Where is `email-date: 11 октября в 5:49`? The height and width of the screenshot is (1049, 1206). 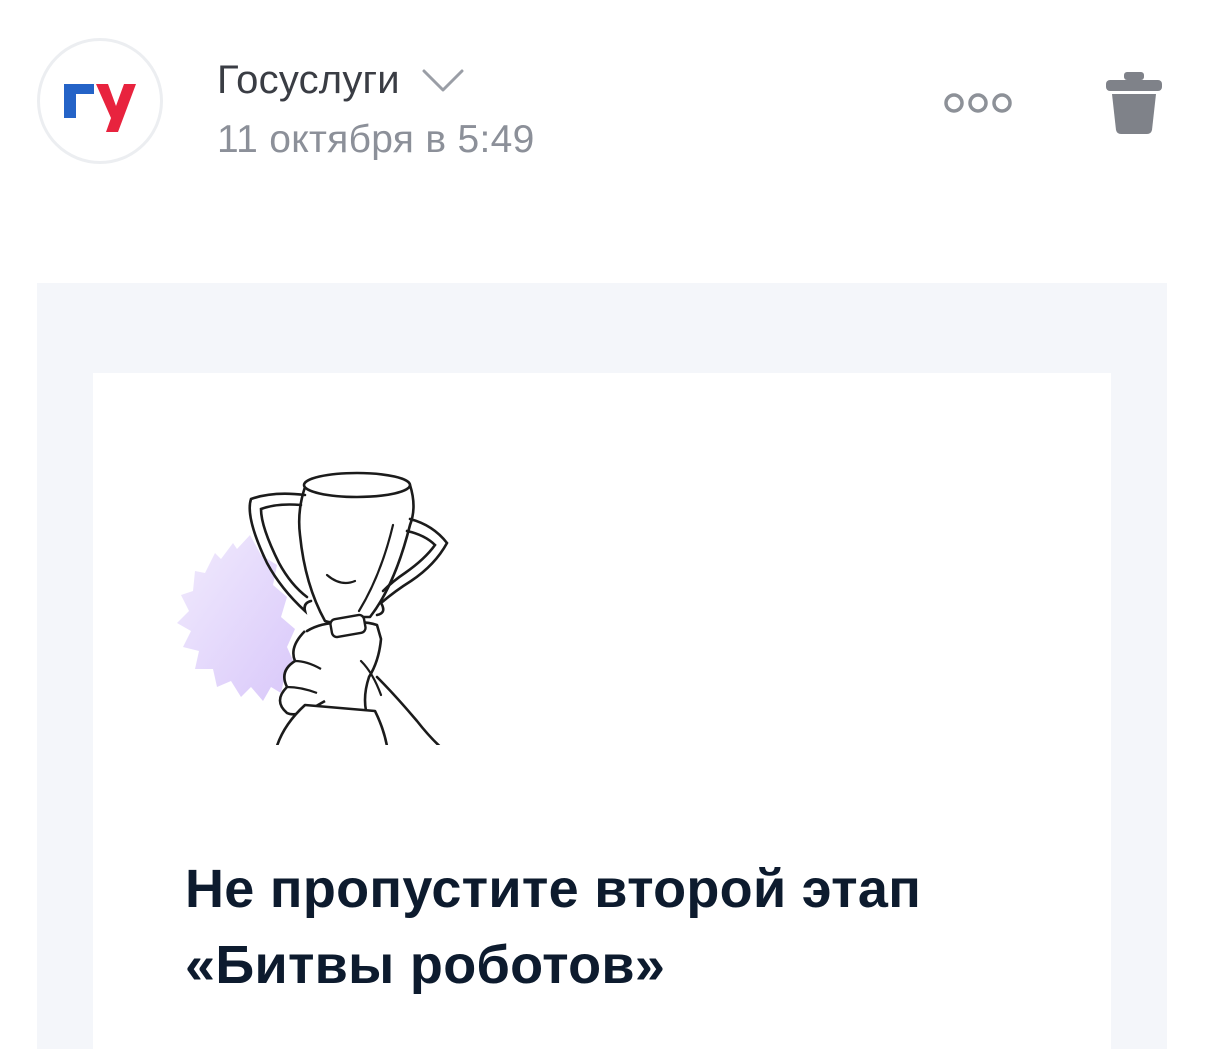 email-date: 11 октября в 5:49 is located at coordinates (376, 139).